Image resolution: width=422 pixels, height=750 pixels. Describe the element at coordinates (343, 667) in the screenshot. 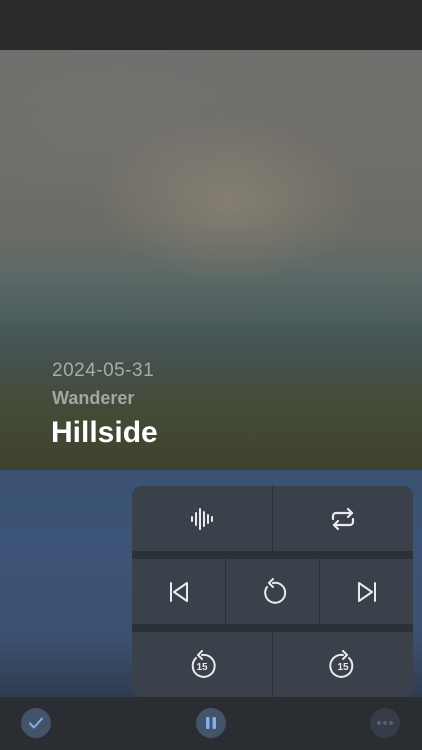

I see `skip-forward-15-label: 15` at that location.